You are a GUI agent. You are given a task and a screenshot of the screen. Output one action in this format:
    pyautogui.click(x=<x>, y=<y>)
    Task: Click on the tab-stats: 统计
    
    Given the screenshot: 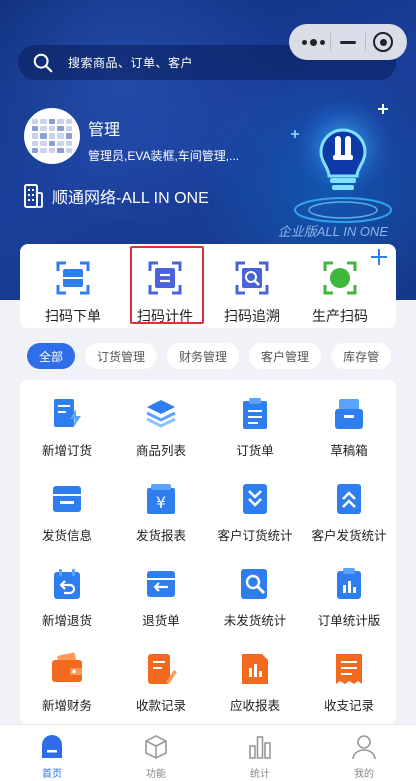 What is the action you would take?
    pyautogui.click(x=260, y=753)
    